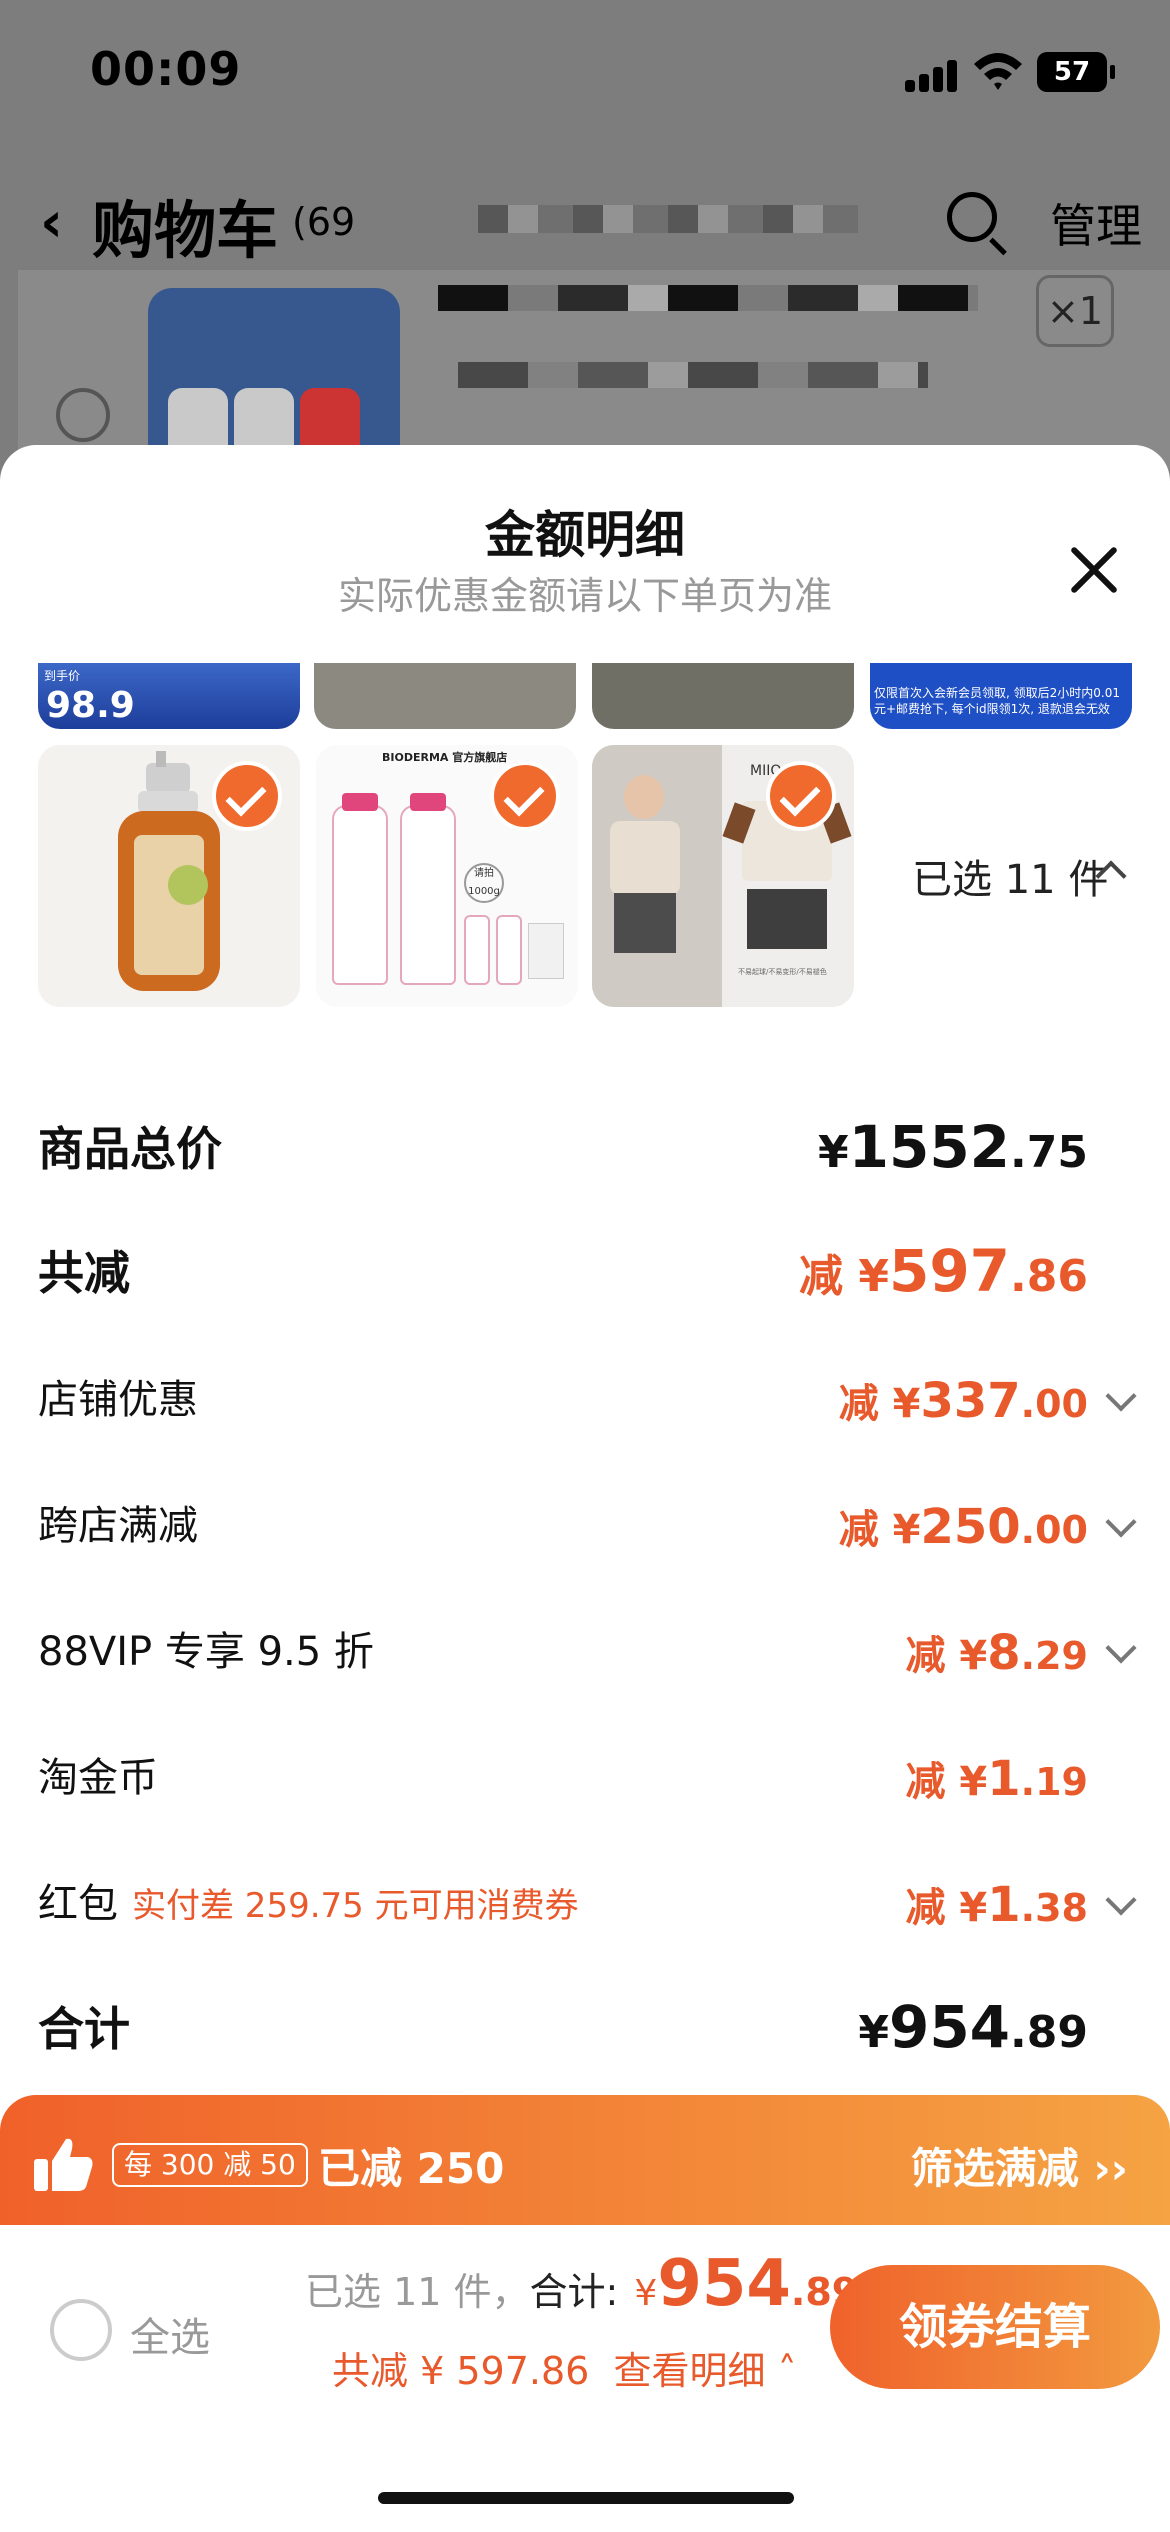 The height and width of the screenshot is (2532, 1170). What do you see at coordinates (586, 2498) in the screenshot?
I see `home-indicator` at bounding box center [586, 2498].